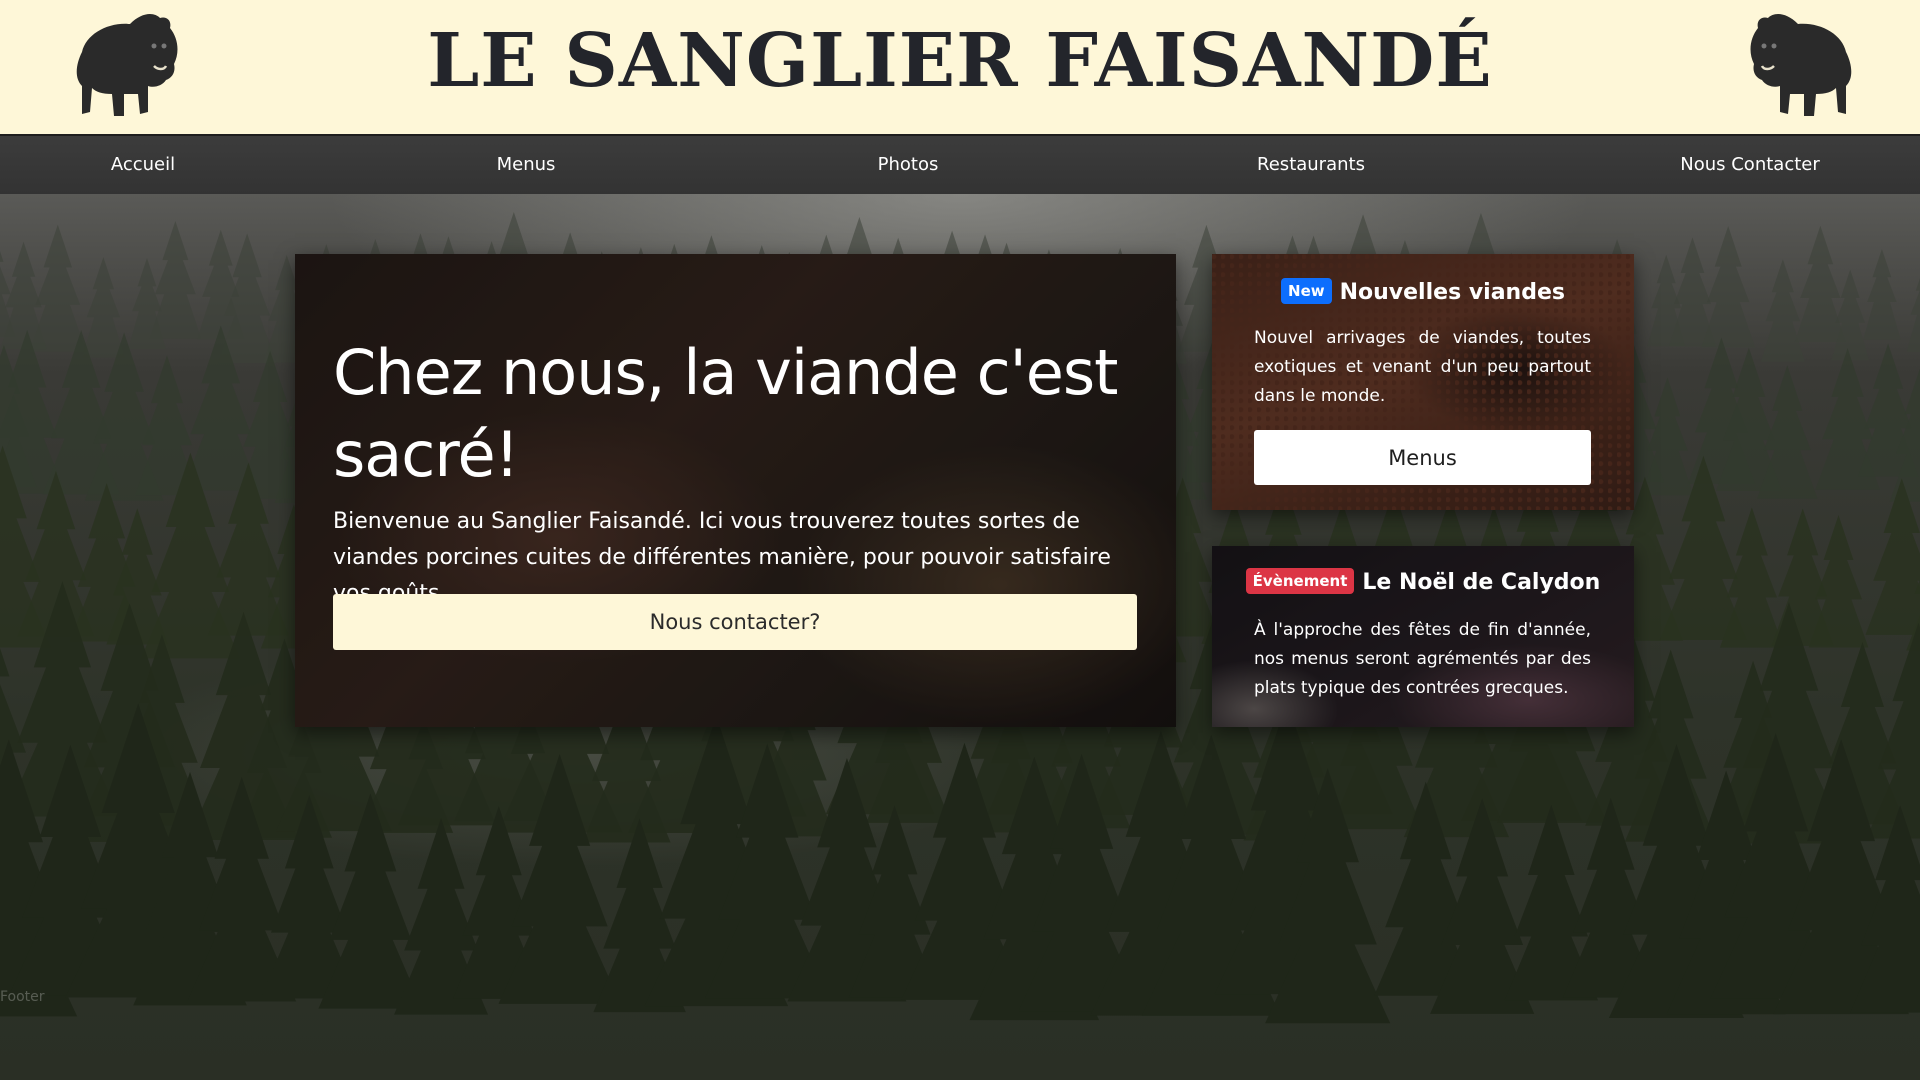 This screenshot has width=1920, height=1080. I want to click on nav-item-menus: Menus, so click(526, 164).